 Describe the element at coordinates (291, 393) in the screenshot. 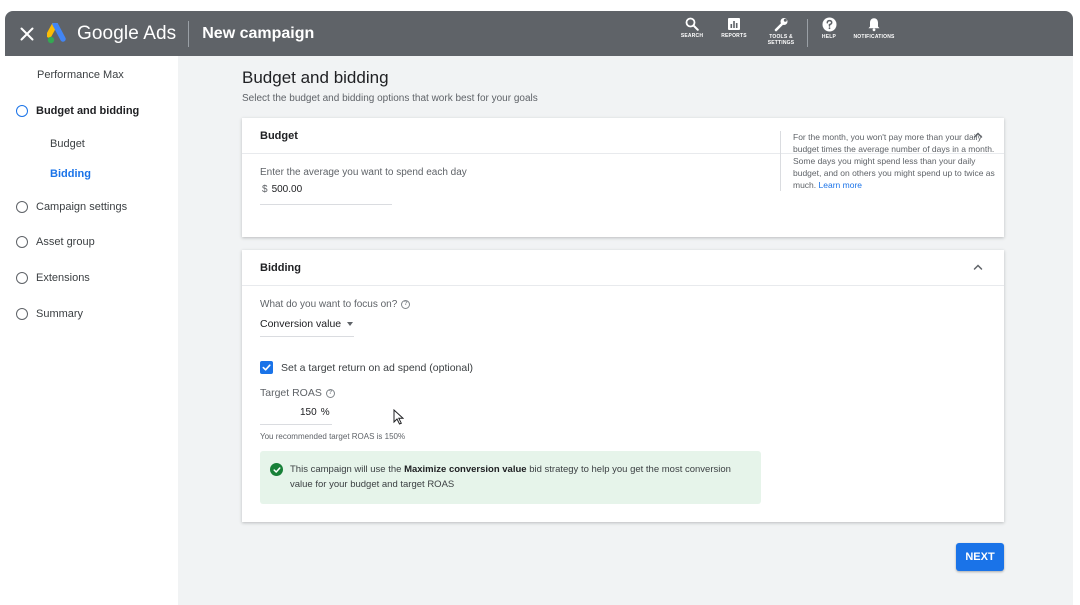

I see `target-roas-label-text: Target ROAS` at that location.